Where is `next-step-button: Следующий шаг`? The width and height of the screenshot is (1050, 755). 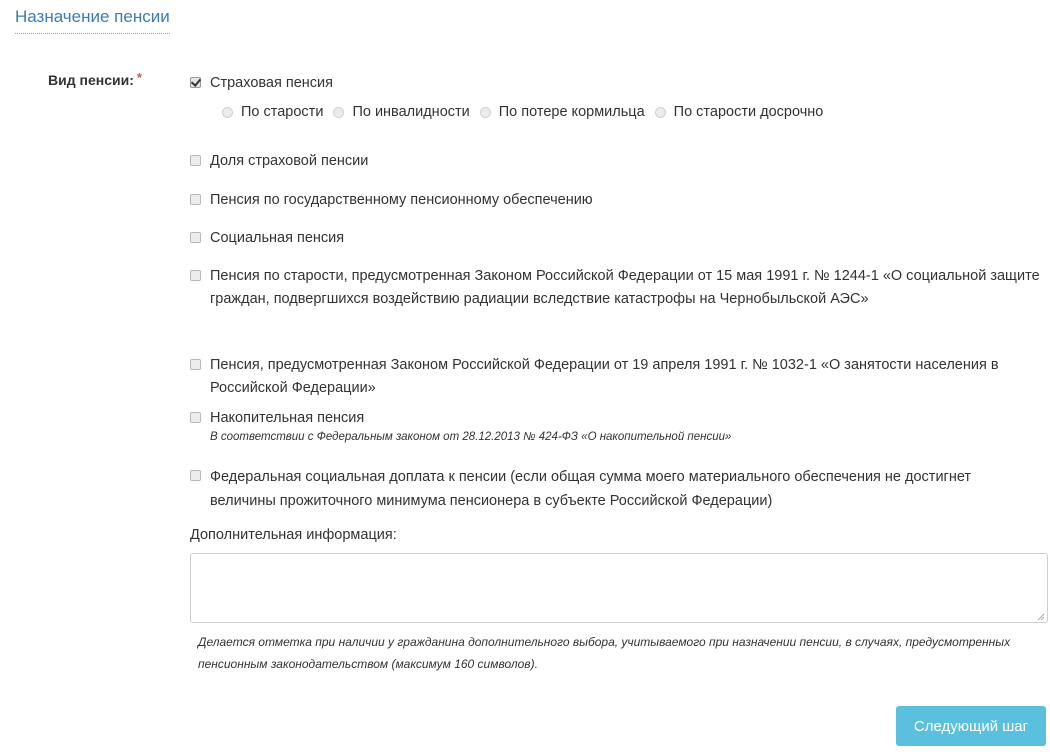
next-step-button: Следующий шаг is located at coordinates (971, 726).